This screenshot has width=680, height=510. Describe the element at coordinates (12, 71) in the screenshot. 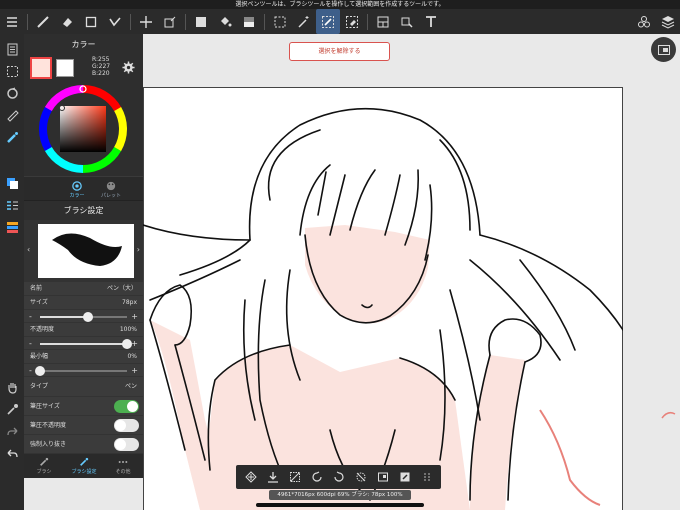

I see `selection-panel-icon` at that location.